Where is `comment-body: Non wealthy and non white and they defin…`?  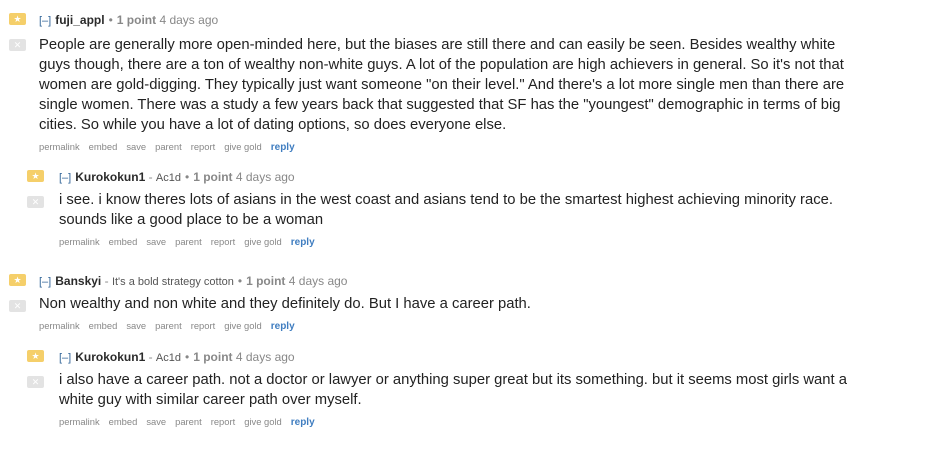
comment-body: Non wealthy and non white and they defin… is located at coordinates (285, 304).